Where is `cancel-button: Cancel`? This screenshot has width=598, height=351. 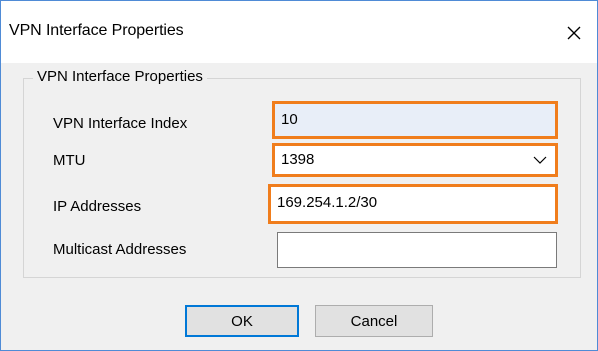
cancel-button: Cancel is located at coordinates (374, 321).